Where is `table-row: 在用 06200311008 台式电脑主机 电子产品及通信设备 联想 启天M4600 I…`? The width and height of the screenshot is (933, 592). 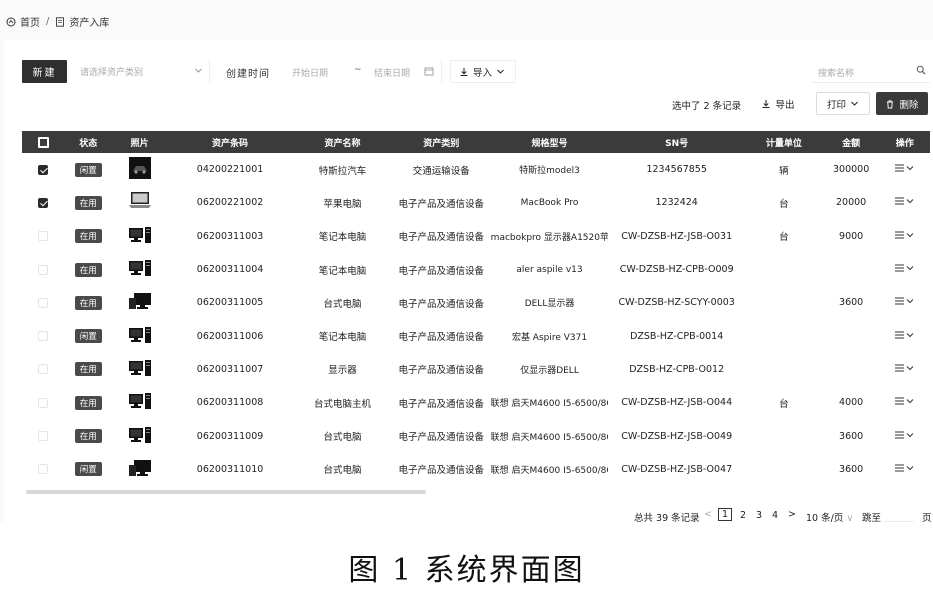 table-row: 在用 06200311008 台式电脑主机 电子产品及通信设备 联想 启天M4600 I… is located at coordinates (476, 402).